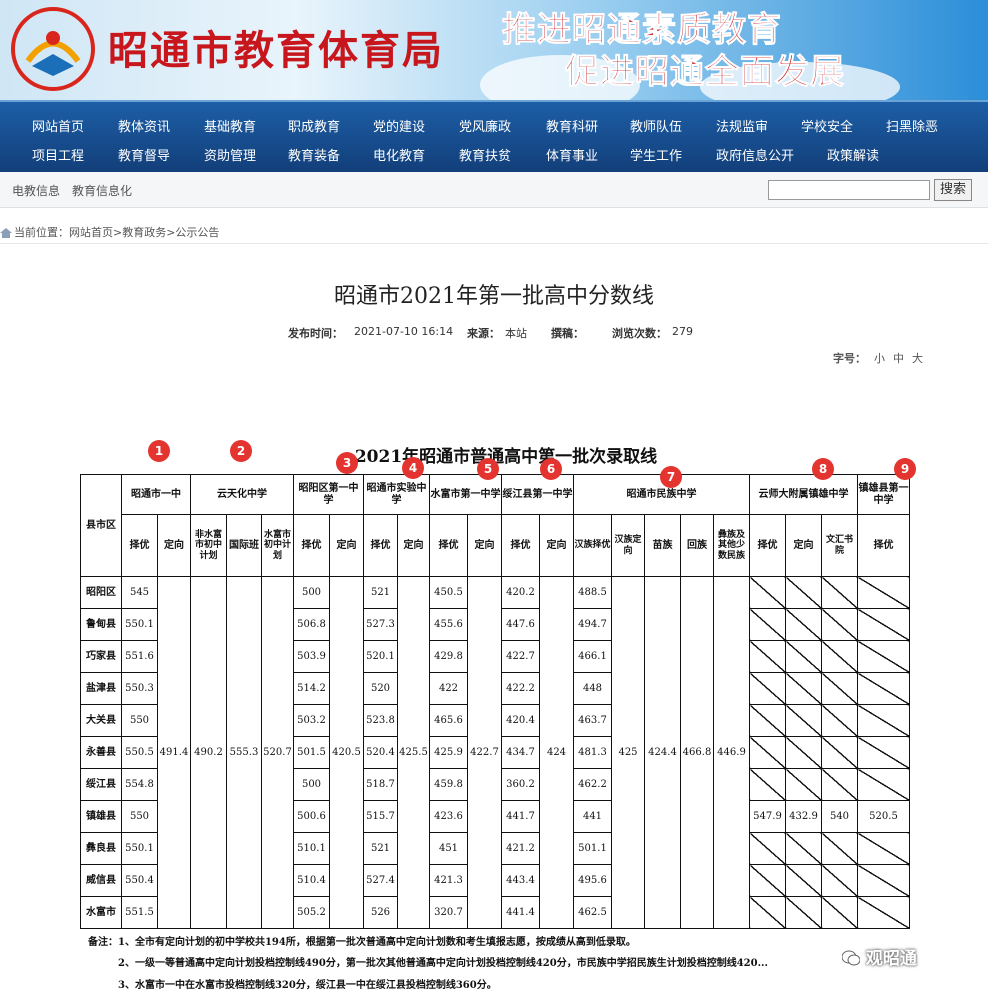  Describe the element at coordinates (520, 624) in the screenshot. I see `score-cell: 447.6` at that location.